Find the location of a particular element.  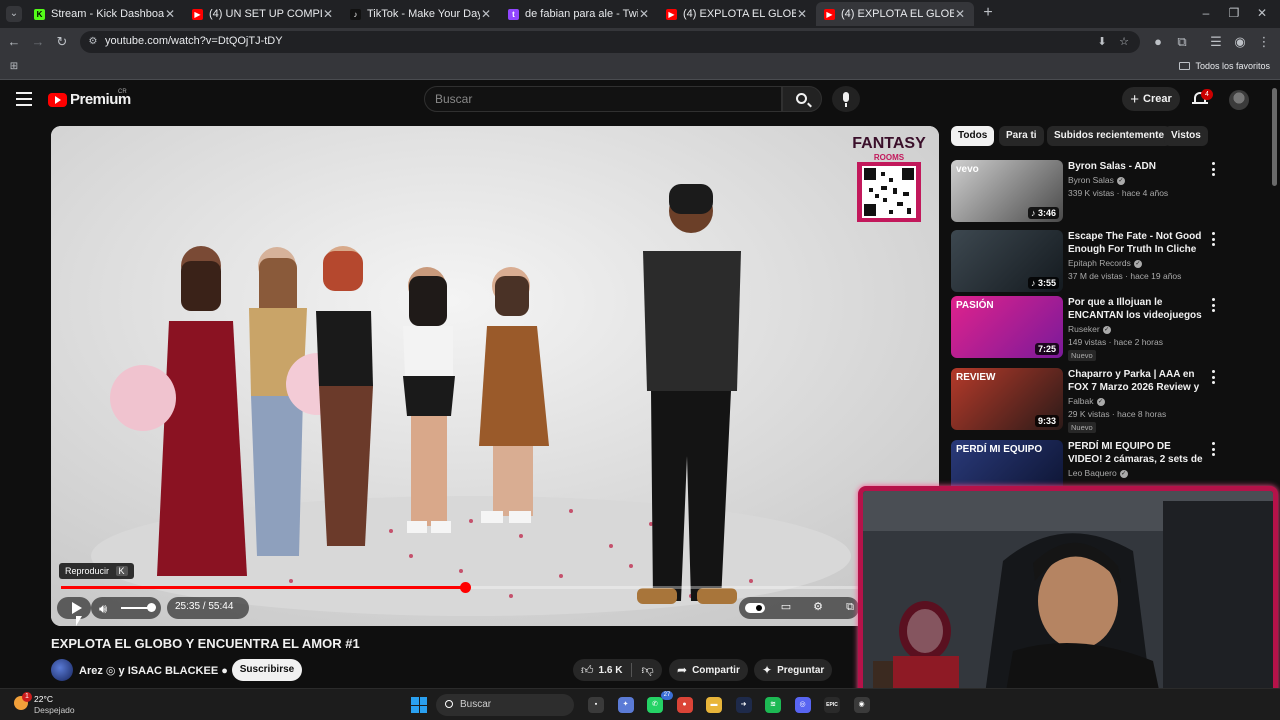

browser-menu-icon: ⋮ is located at coordinates (1264, 42).